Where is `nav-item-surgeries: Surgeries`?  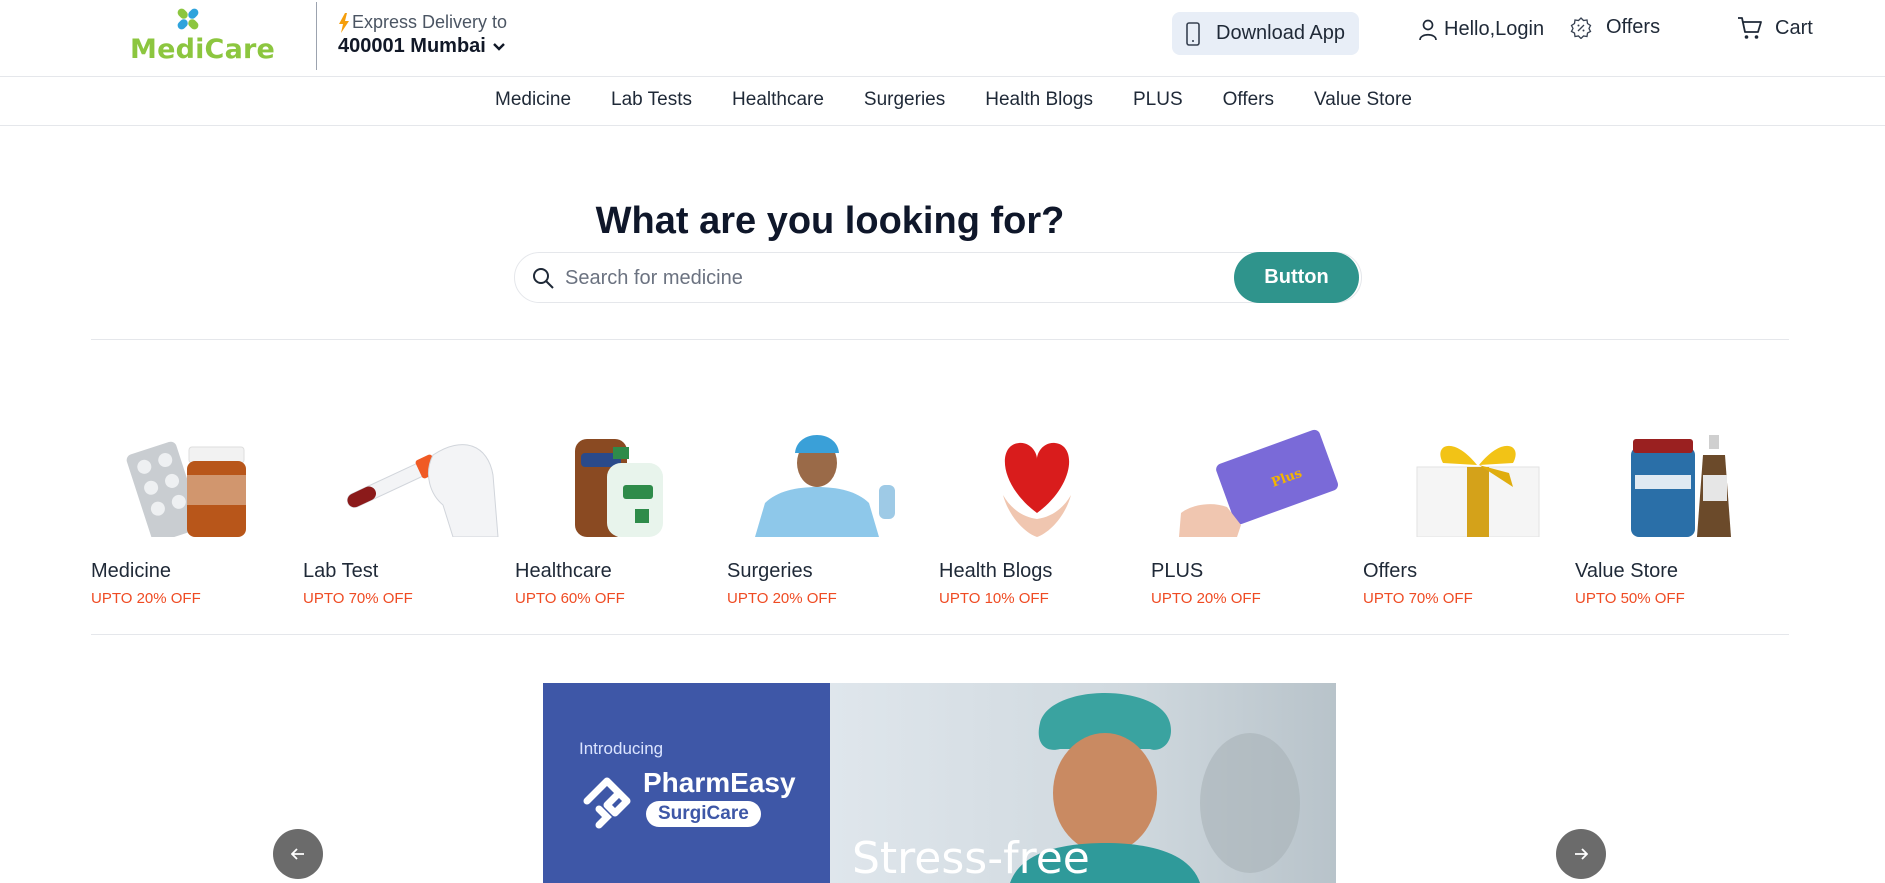 nav-item-surgeries: Surgeries is located at coordinates (904, 100).